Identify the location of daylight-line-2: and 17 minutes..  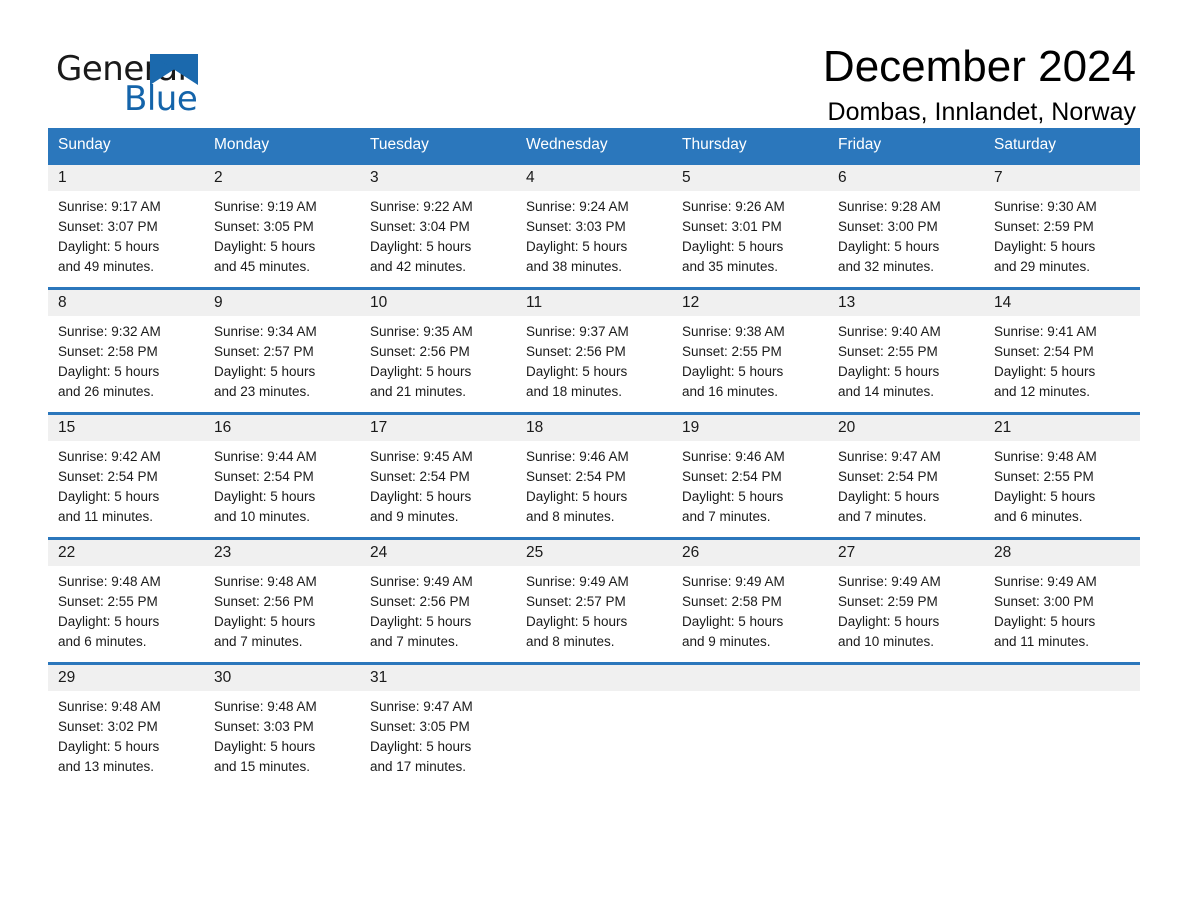
(418, 766).